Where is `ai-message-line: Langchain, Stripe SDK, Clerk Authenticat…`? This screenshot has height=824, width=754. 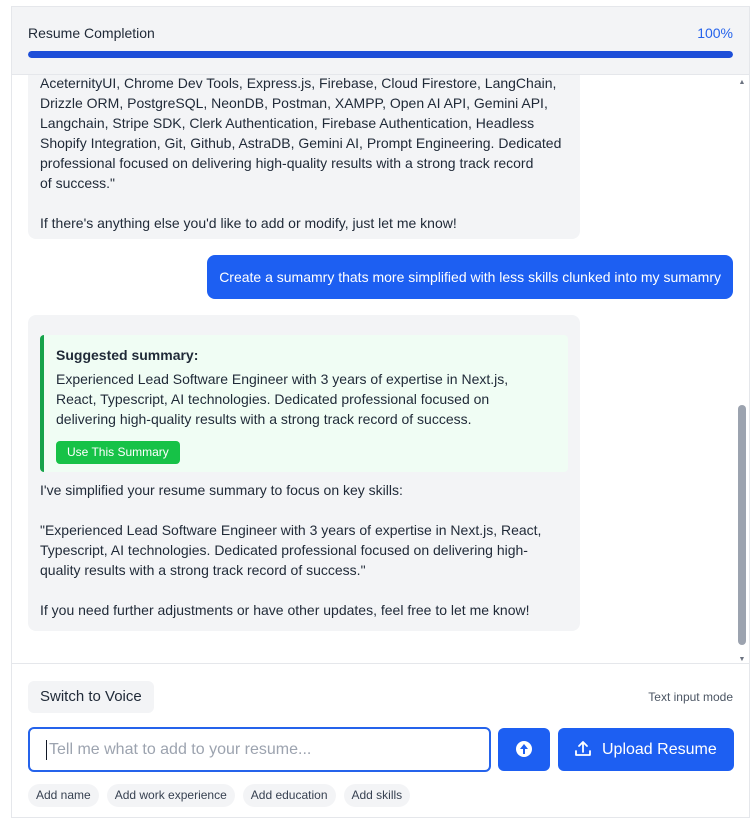 ai-message-line: Langchain, Stripe SDK, Clerk Authenticat… is located at coordinates (287, 123).